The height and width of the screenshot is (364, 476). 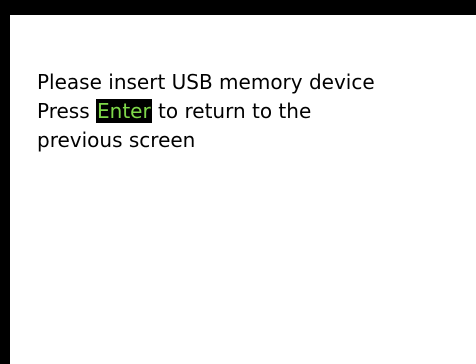 What do you see at coordinates (124, 111) in the screenshot?
I see `enter-key-highlight: Enter` at bounding box center [124, 111].